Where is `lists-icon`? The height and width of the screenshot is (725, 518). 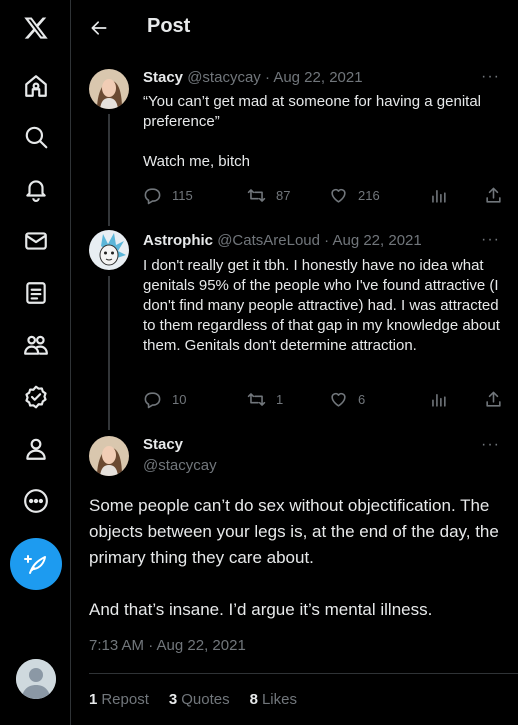 lists-icon is located at coordinates (36, 293).